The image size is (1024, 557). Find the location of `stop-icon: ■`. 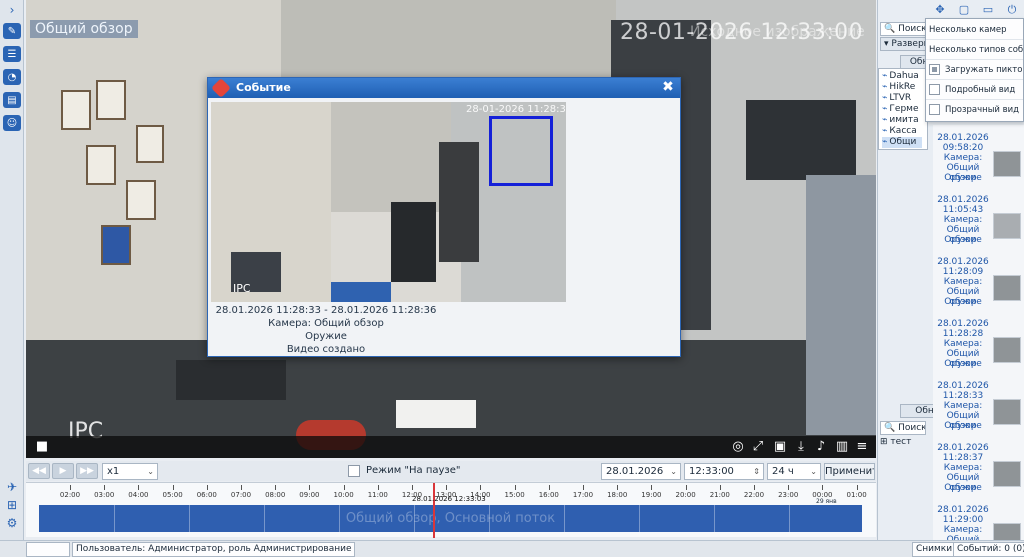

stop-icon: ■ is located at coordinates (42, 447).